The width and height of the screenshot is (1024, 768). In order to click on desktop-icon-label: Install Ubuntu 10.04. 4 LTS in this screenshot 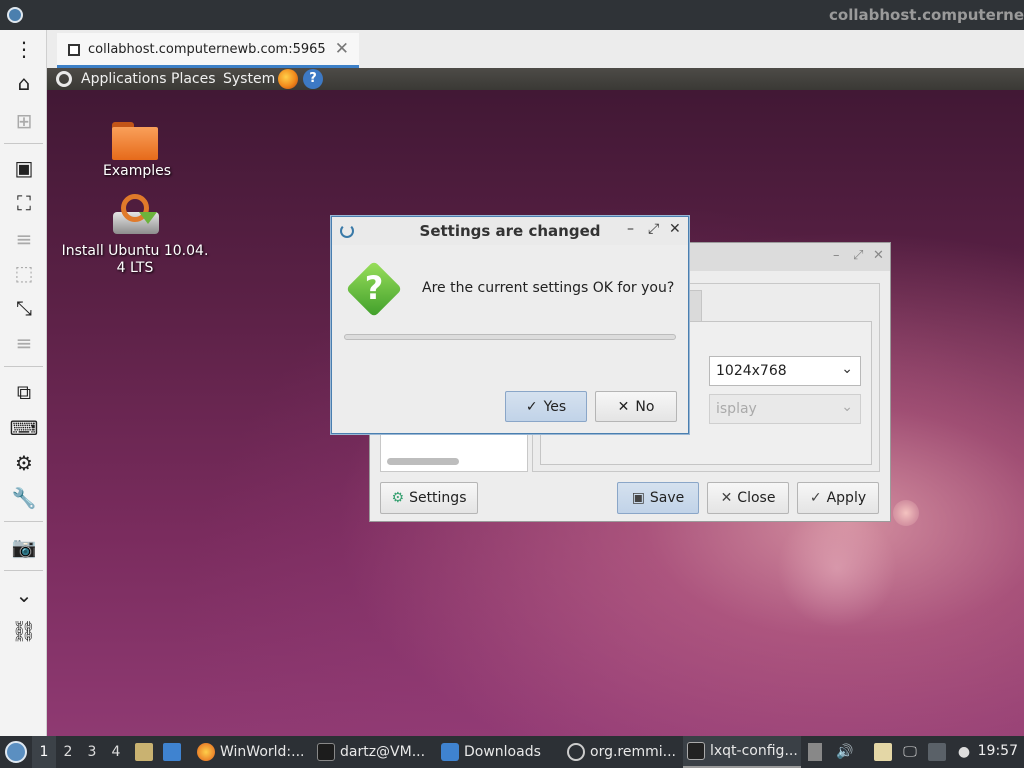, I will do `click(135, 260)`.